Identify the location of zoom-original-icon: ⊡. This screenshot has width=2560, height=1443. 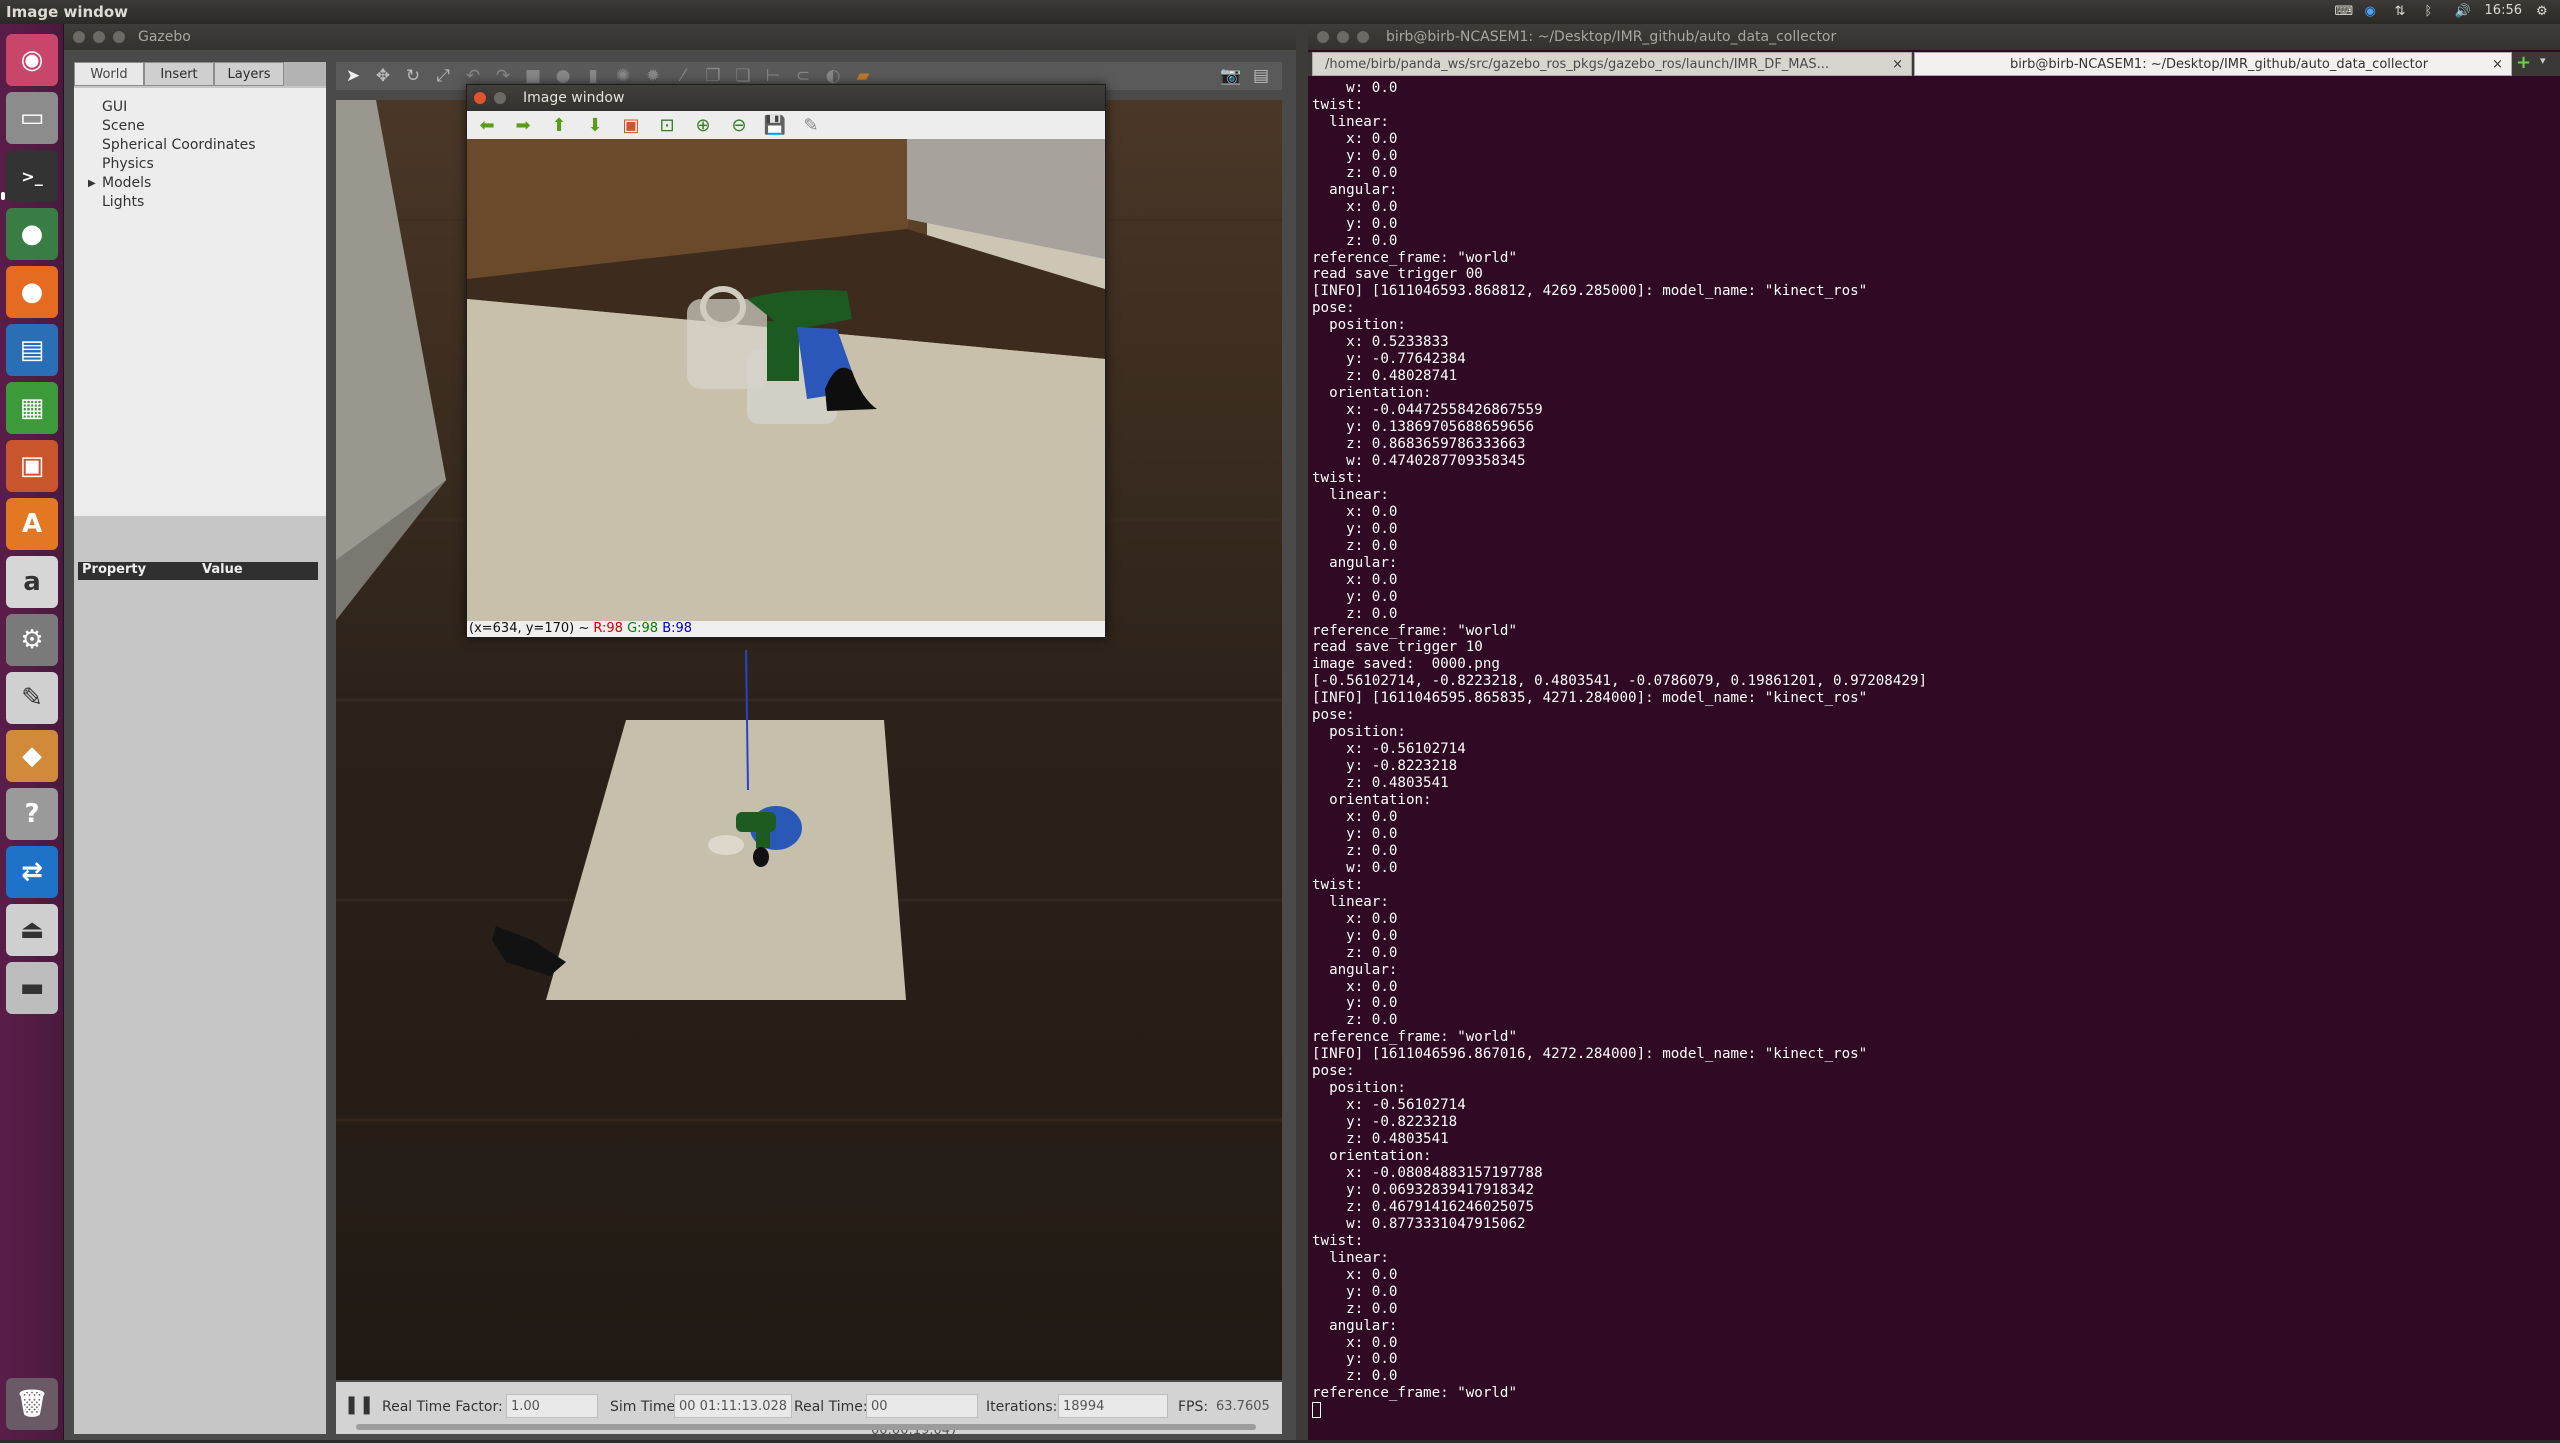
(667, 125).